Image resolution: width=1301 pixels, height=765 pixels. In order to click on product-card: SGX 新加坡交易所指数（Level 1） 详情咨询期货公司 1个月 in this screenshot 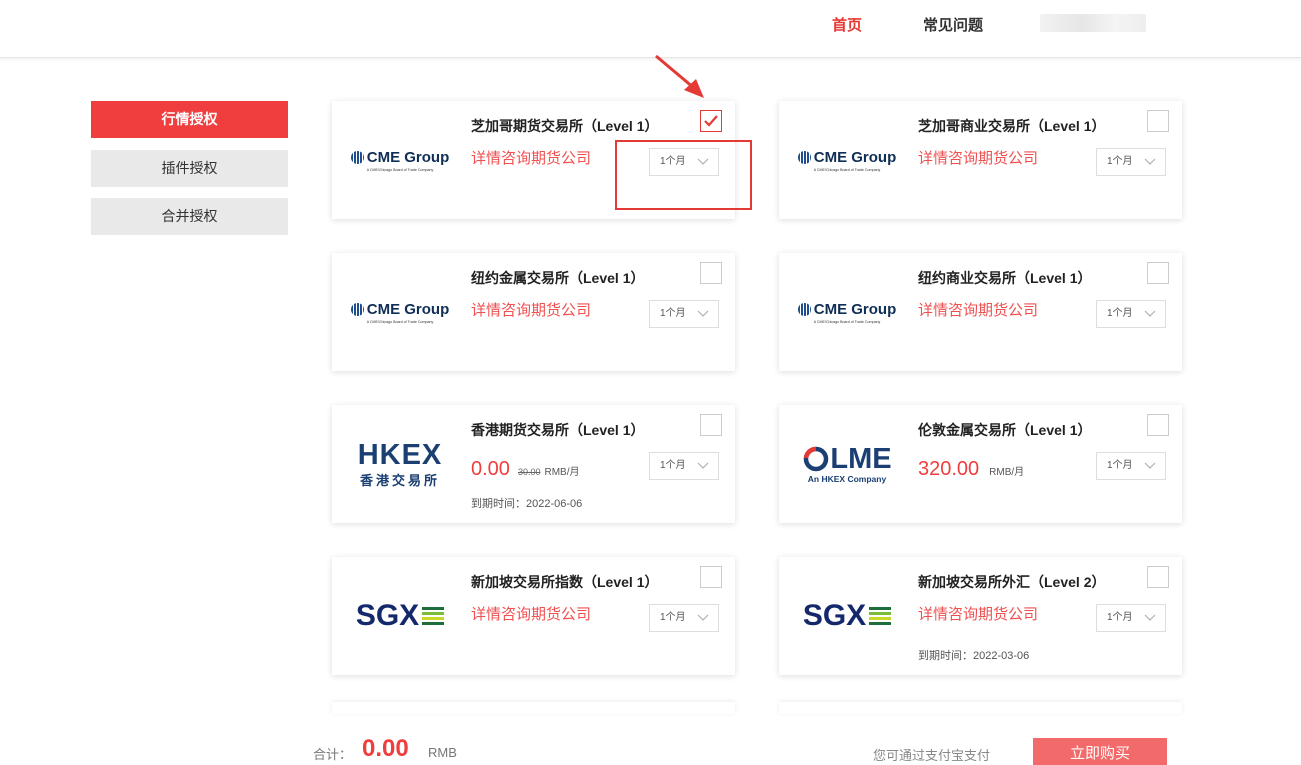, I will do `click(533, 616)`.